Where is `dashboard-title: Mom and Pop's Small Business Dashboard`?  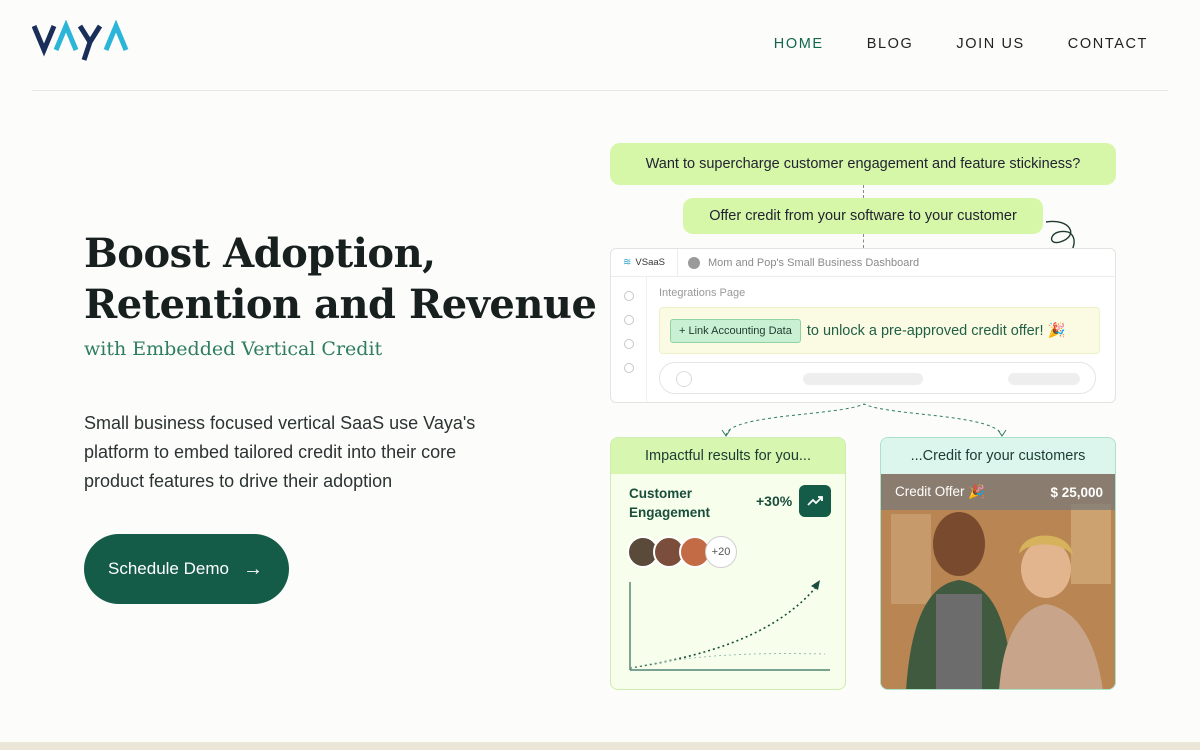
dashboard-title: Mom and Pop's Small Business Dashboard is located at coordinates (799, 262).